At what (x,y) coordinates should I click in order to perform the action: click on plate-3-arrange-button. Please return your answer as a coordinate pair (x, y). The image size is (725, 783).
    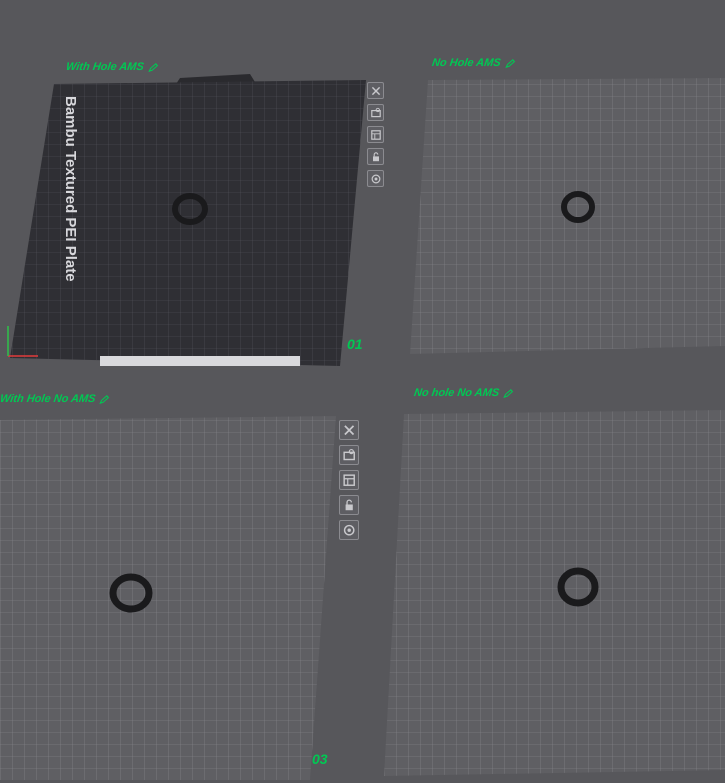
    Looking at the image, I should click on (349, 480).